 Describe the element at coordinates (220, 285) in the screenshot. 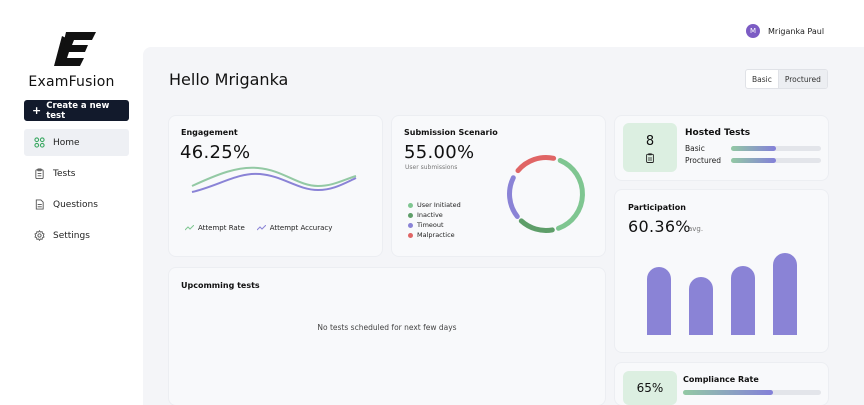

I see `upcoming-tests-title: Upcomming tests` at that location.